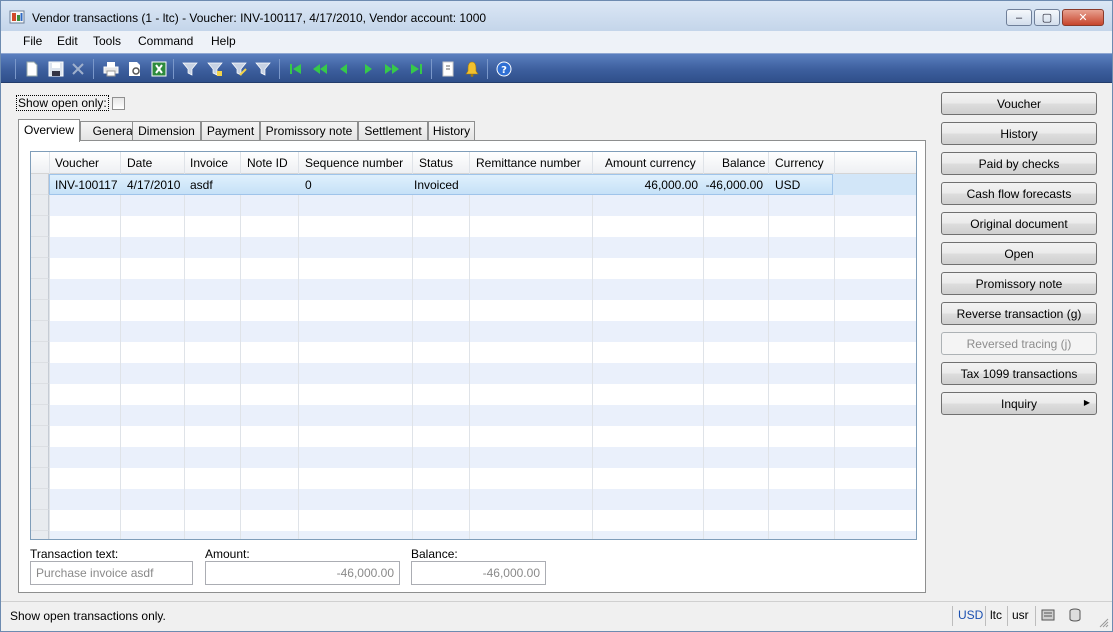  What do you see at coordinates (111, 573) in the screenshot?
I see `transaction-text-field: Purchase invoice asdf` at bounding box center [111, 573].